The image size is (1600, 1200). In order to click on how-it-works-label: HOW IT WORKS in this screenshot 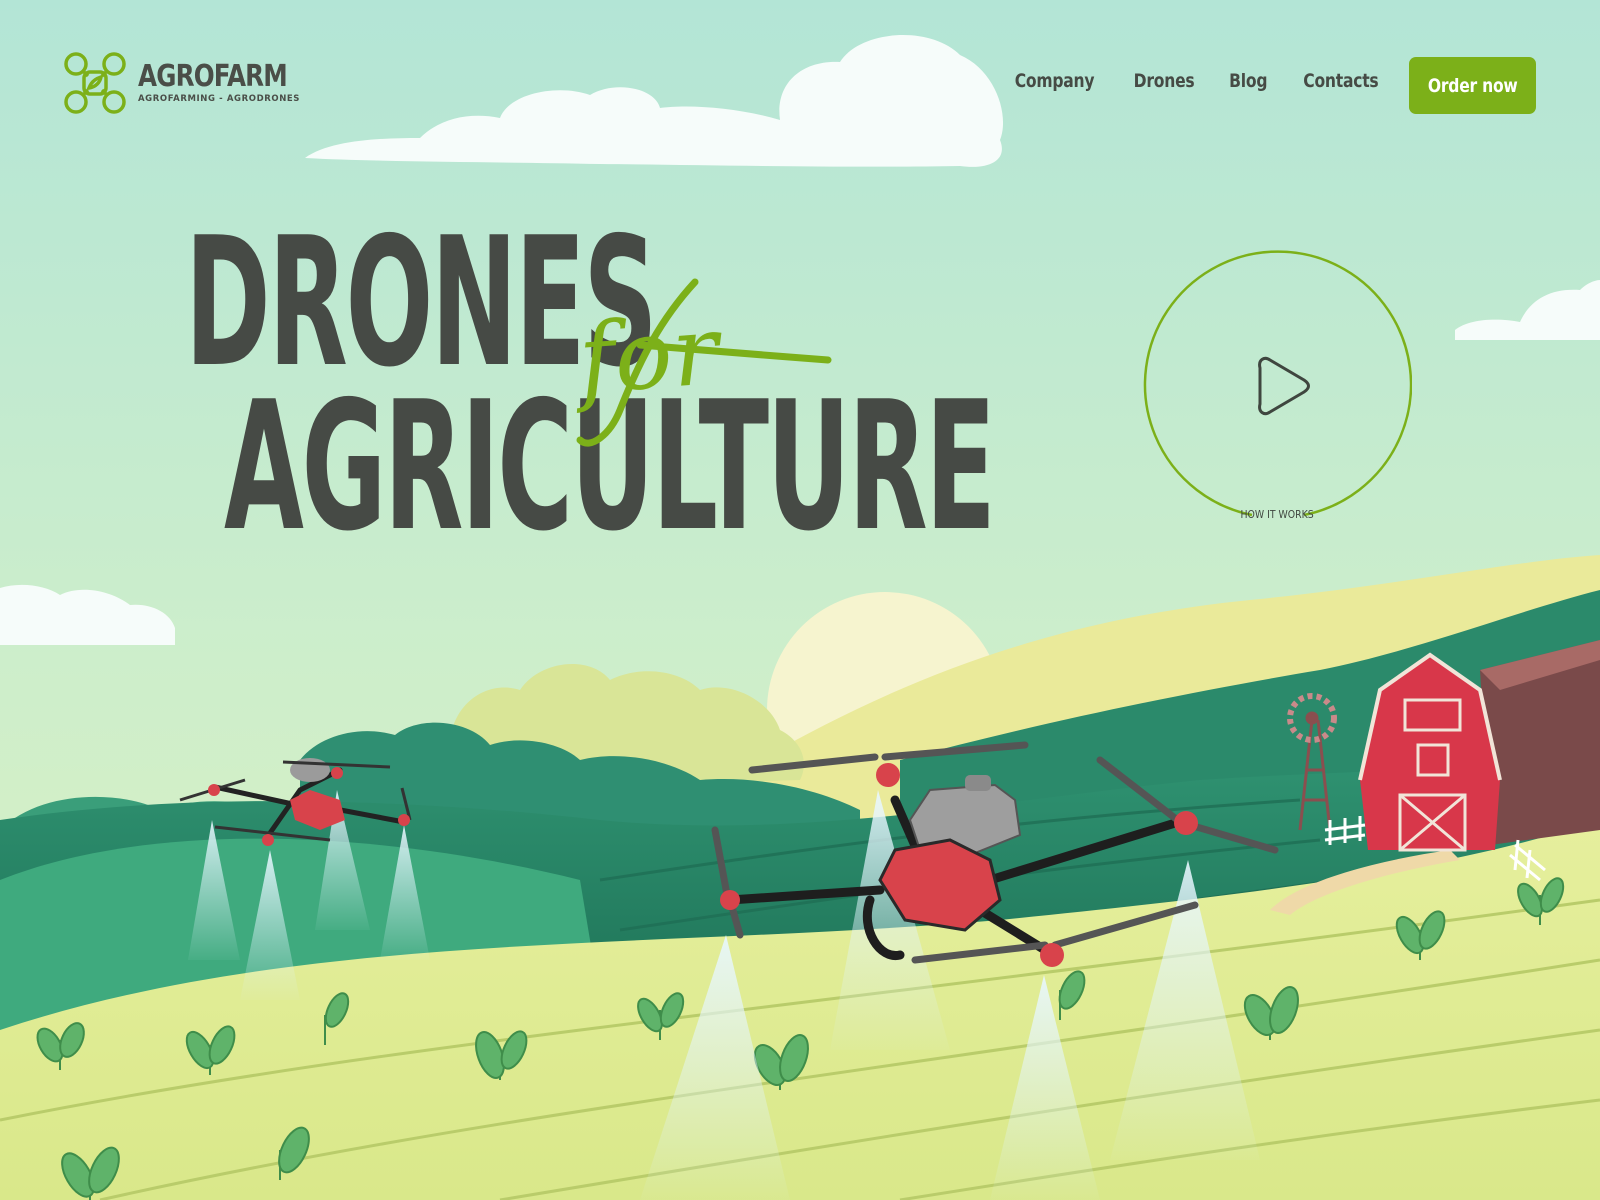, I will do `click(1277, 514)`.